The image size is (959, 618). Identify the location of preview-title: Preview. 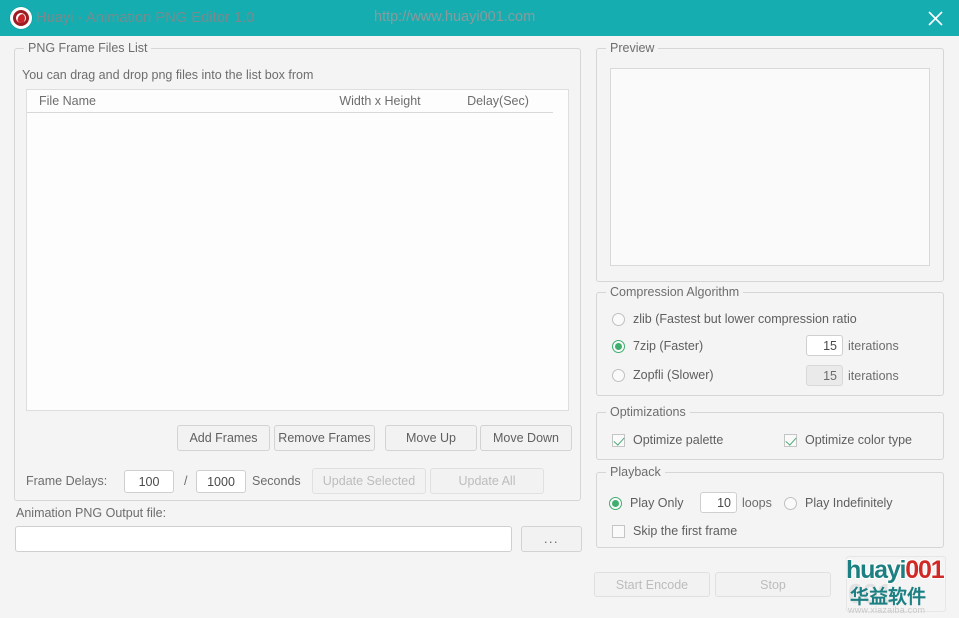
(632, 48).